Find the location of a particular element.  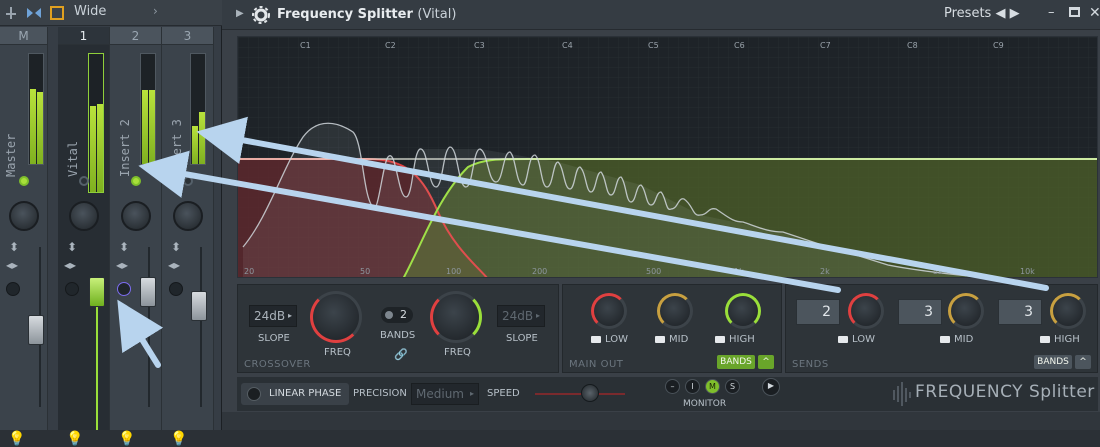

annotation-arrow is located at coordinates (140, 333).